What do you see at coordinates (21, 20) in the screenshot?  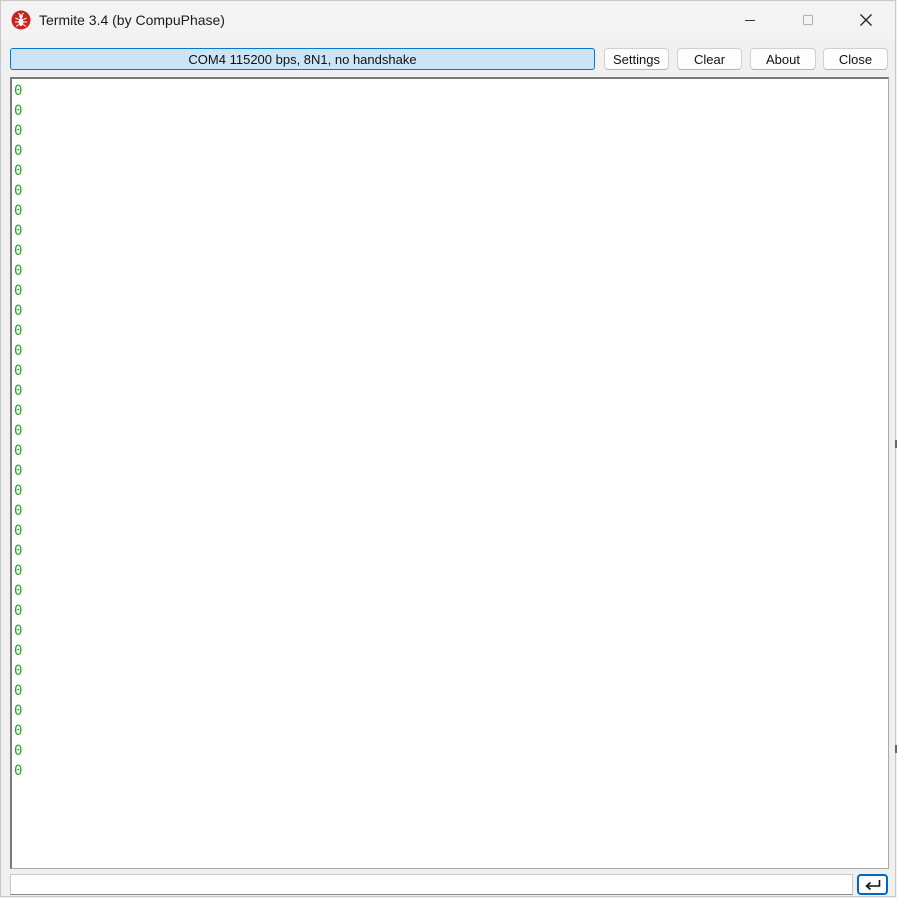 I see `termite-app-icon` at bounding box center [21, 20].